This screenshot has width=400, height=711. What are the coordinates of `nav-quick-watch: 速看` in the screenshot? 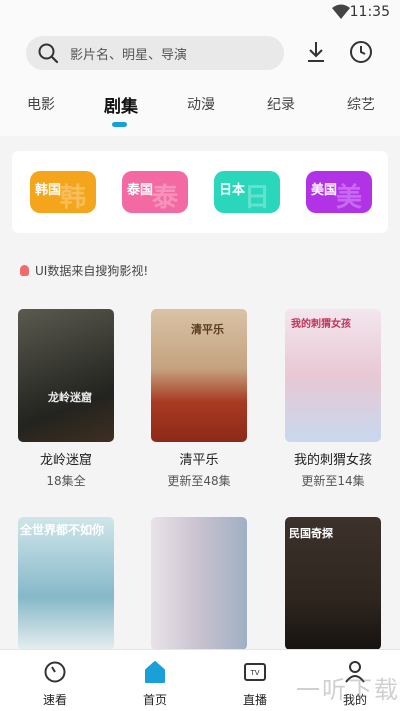 It's located at (55, 680).